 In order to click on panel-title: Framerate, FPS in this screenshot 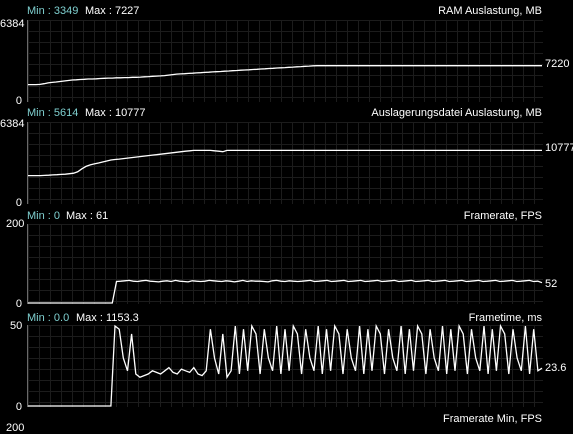, I will do `click(502, 216)`.